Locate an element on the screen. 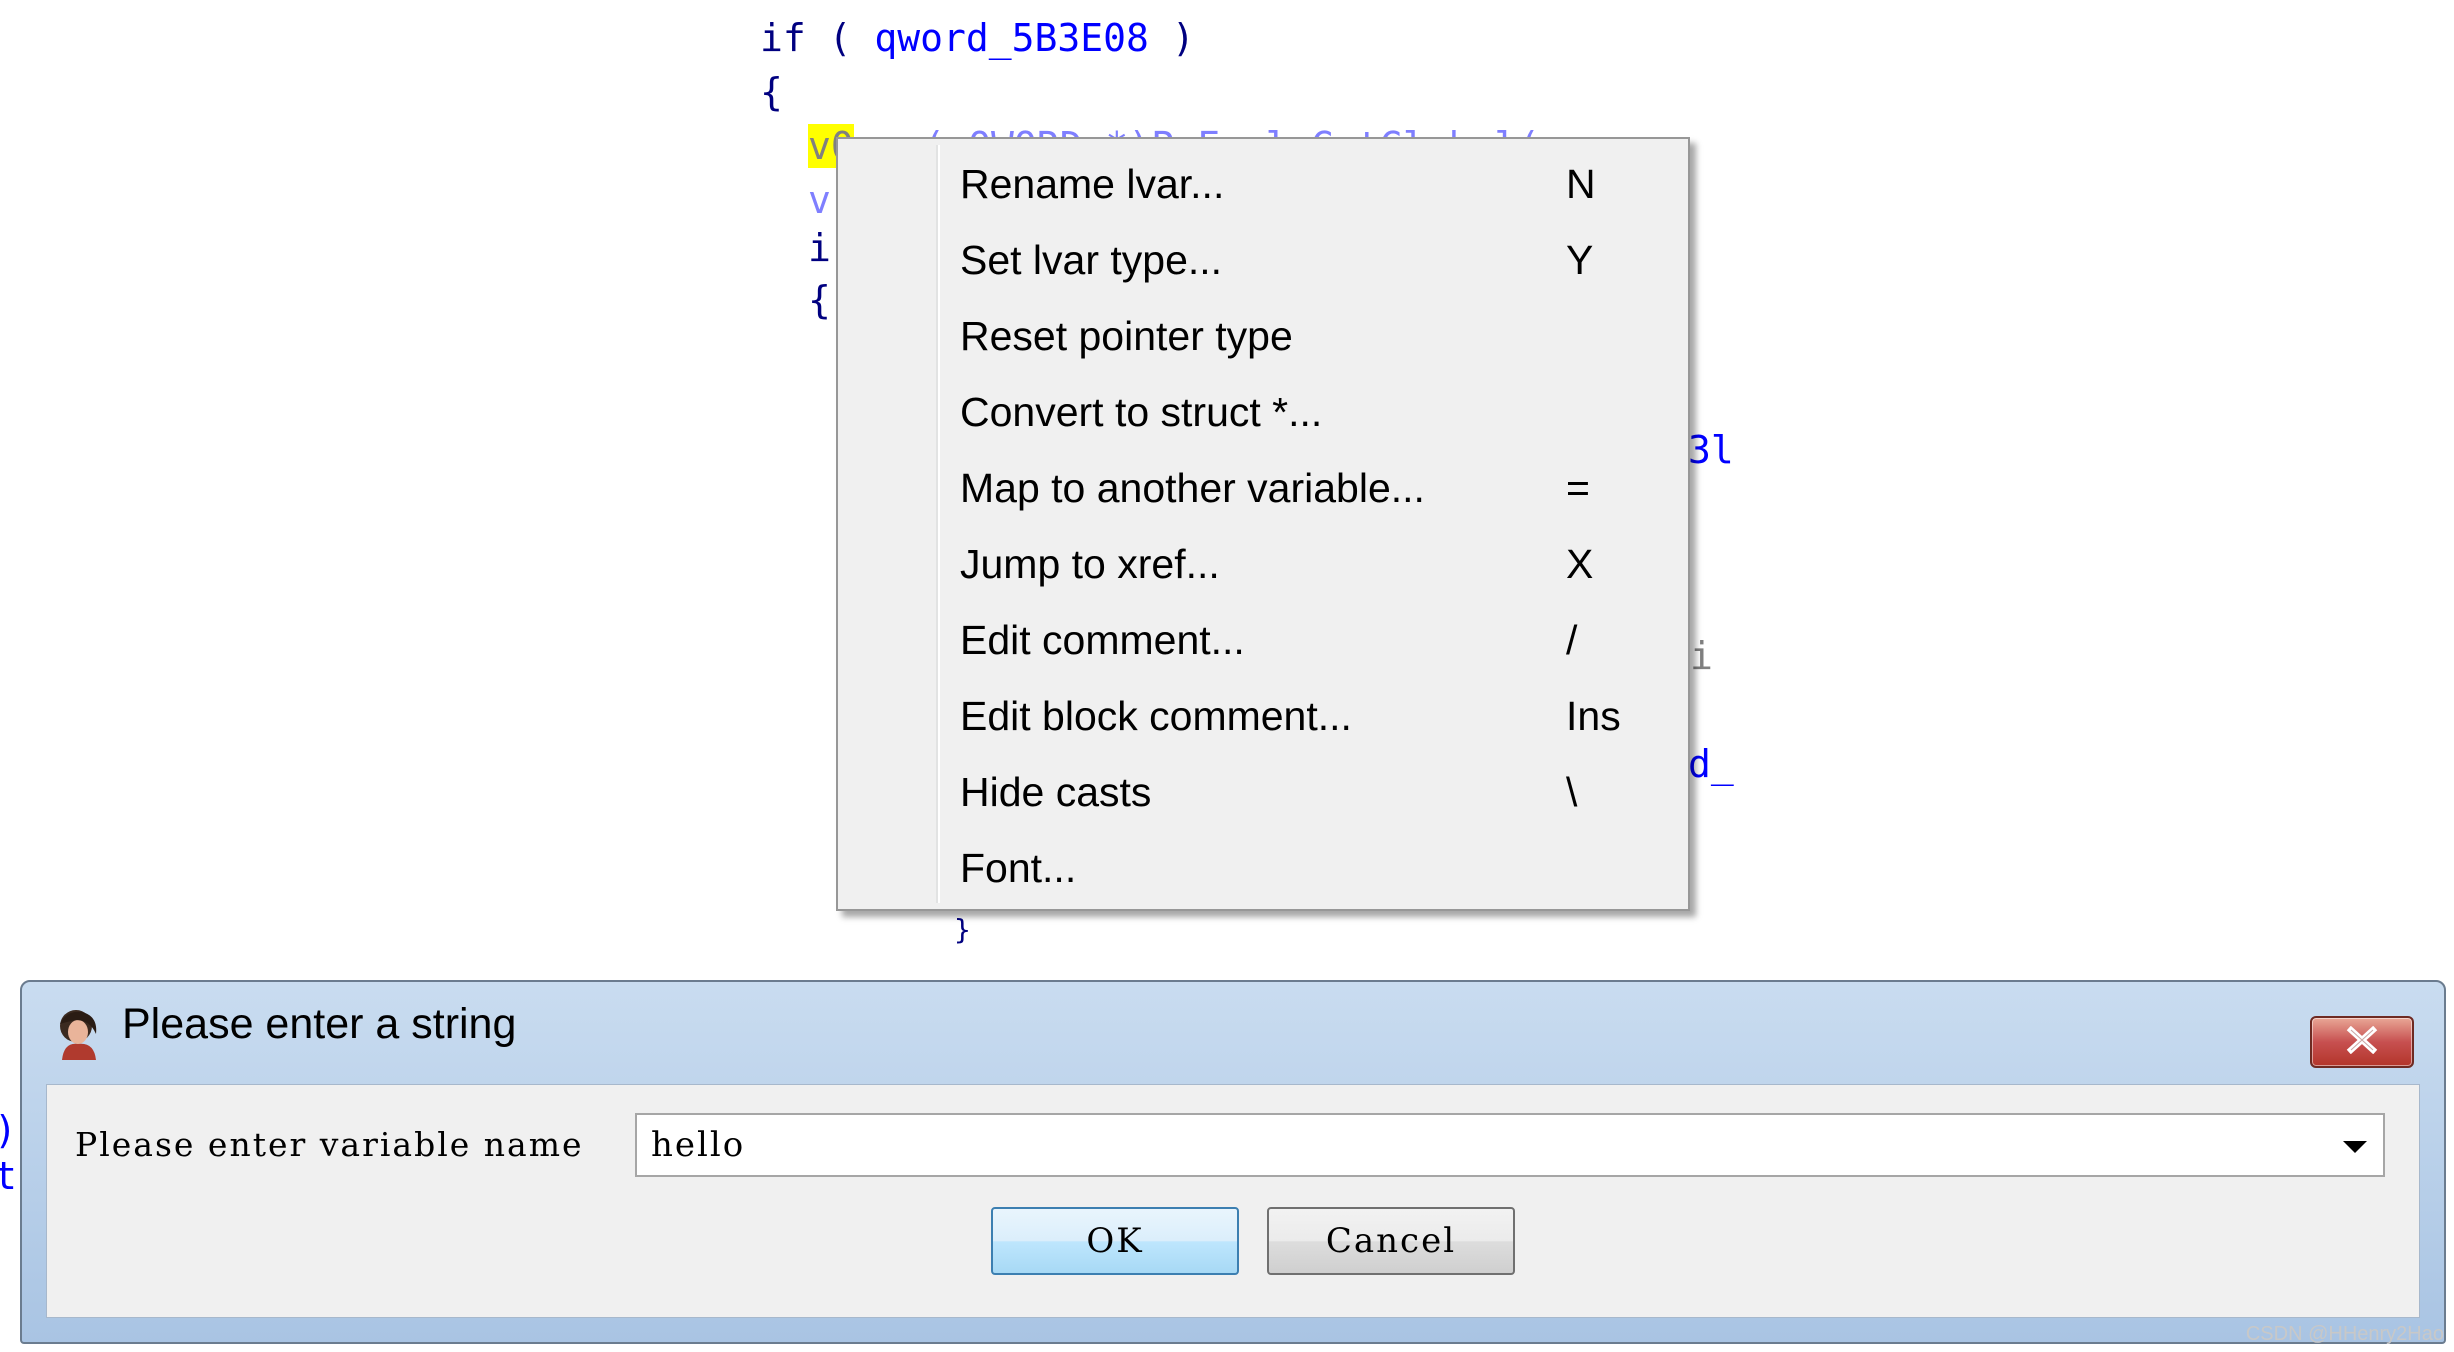  code-fragment: ) is located at coordinates (8, 1130).